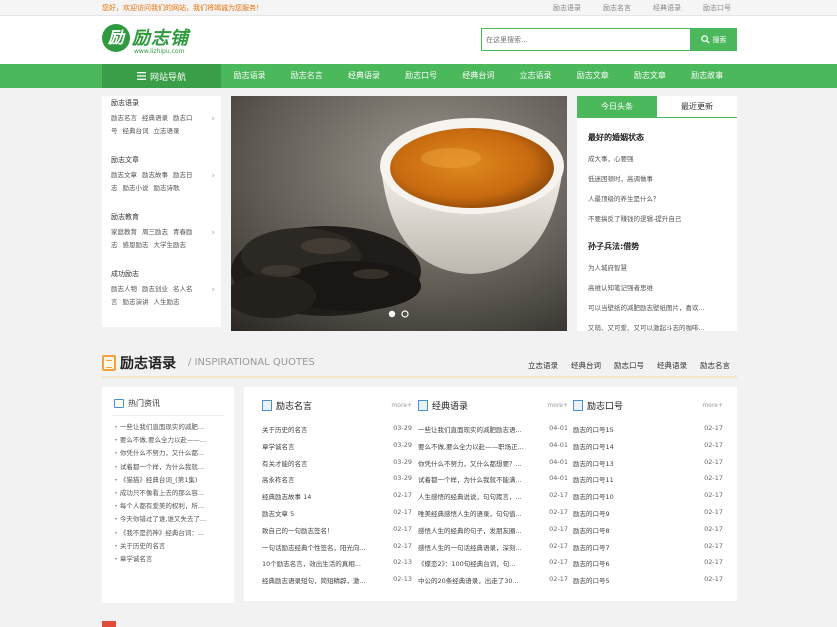  I want to click on table-row: 高永祚名言 03-29, so click(337, 482).